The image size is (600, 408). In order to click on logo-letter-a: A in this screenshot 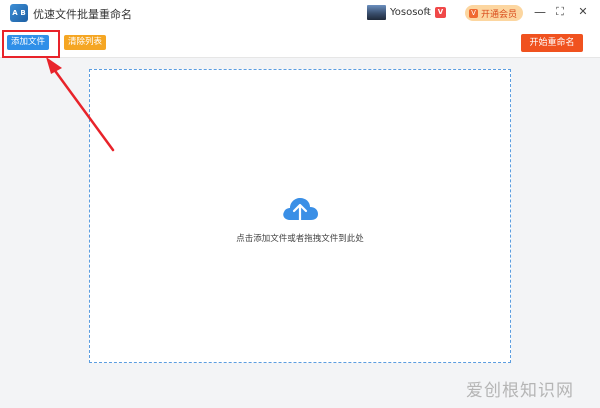, I will do `click(15, 12)`.